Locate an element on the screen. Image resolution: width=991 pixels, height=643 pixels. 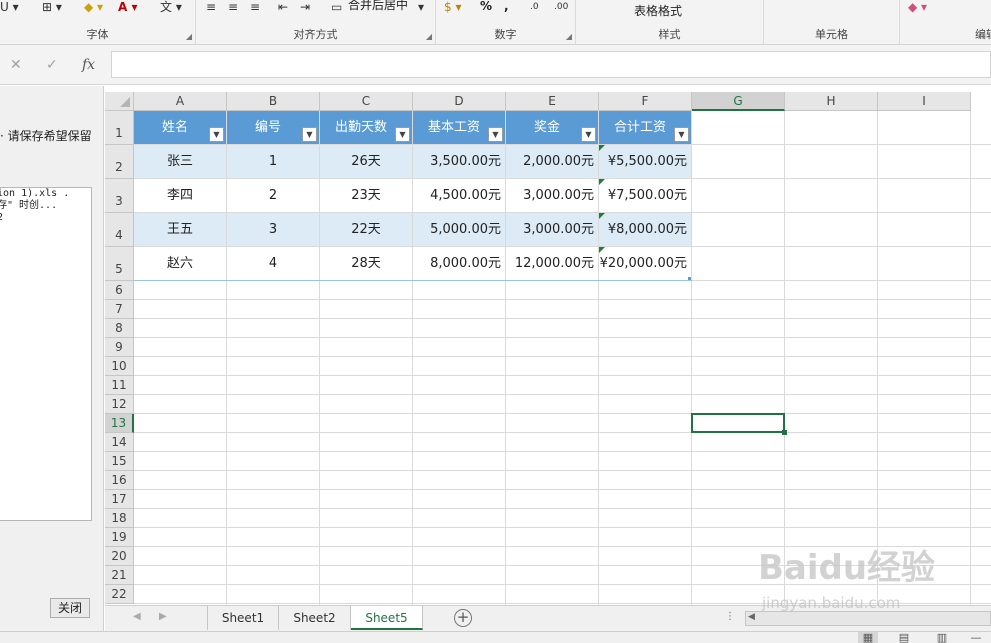
align-left-icon: ≡ is located at coordinates (211, 7).